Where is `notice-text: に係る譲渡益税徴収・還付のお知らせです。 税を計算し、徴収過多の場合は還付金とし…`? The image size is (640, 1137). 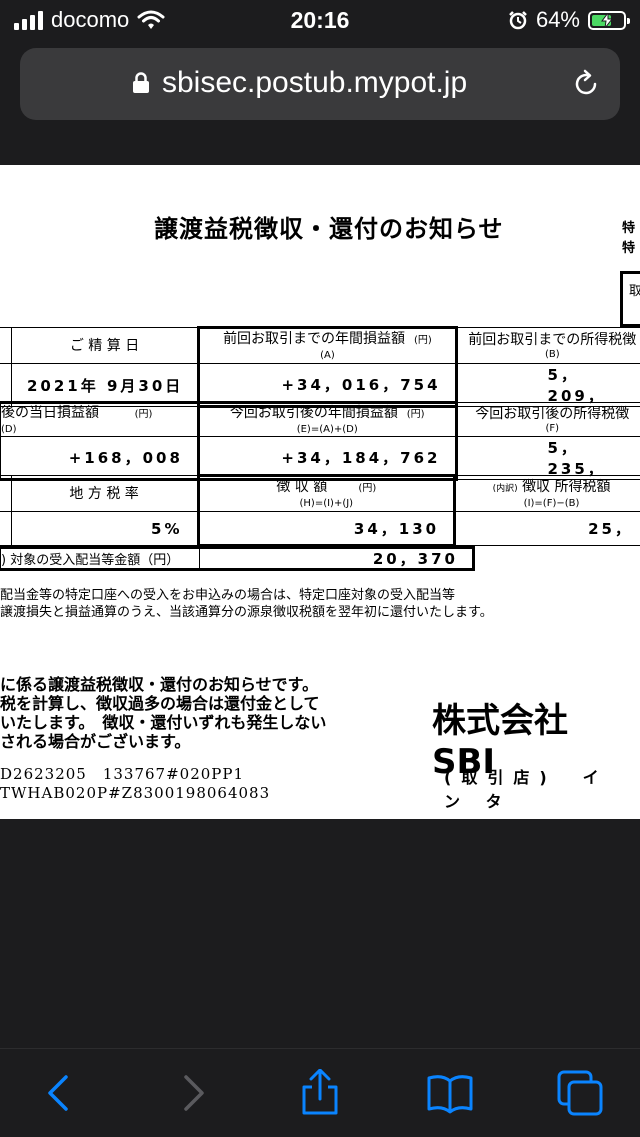 notice-text: に係る譲渡益税徴収・還付のお知らせです。 税を計算し、徴収過多の場合は還付金とし… is located at coordinates (163, 713).